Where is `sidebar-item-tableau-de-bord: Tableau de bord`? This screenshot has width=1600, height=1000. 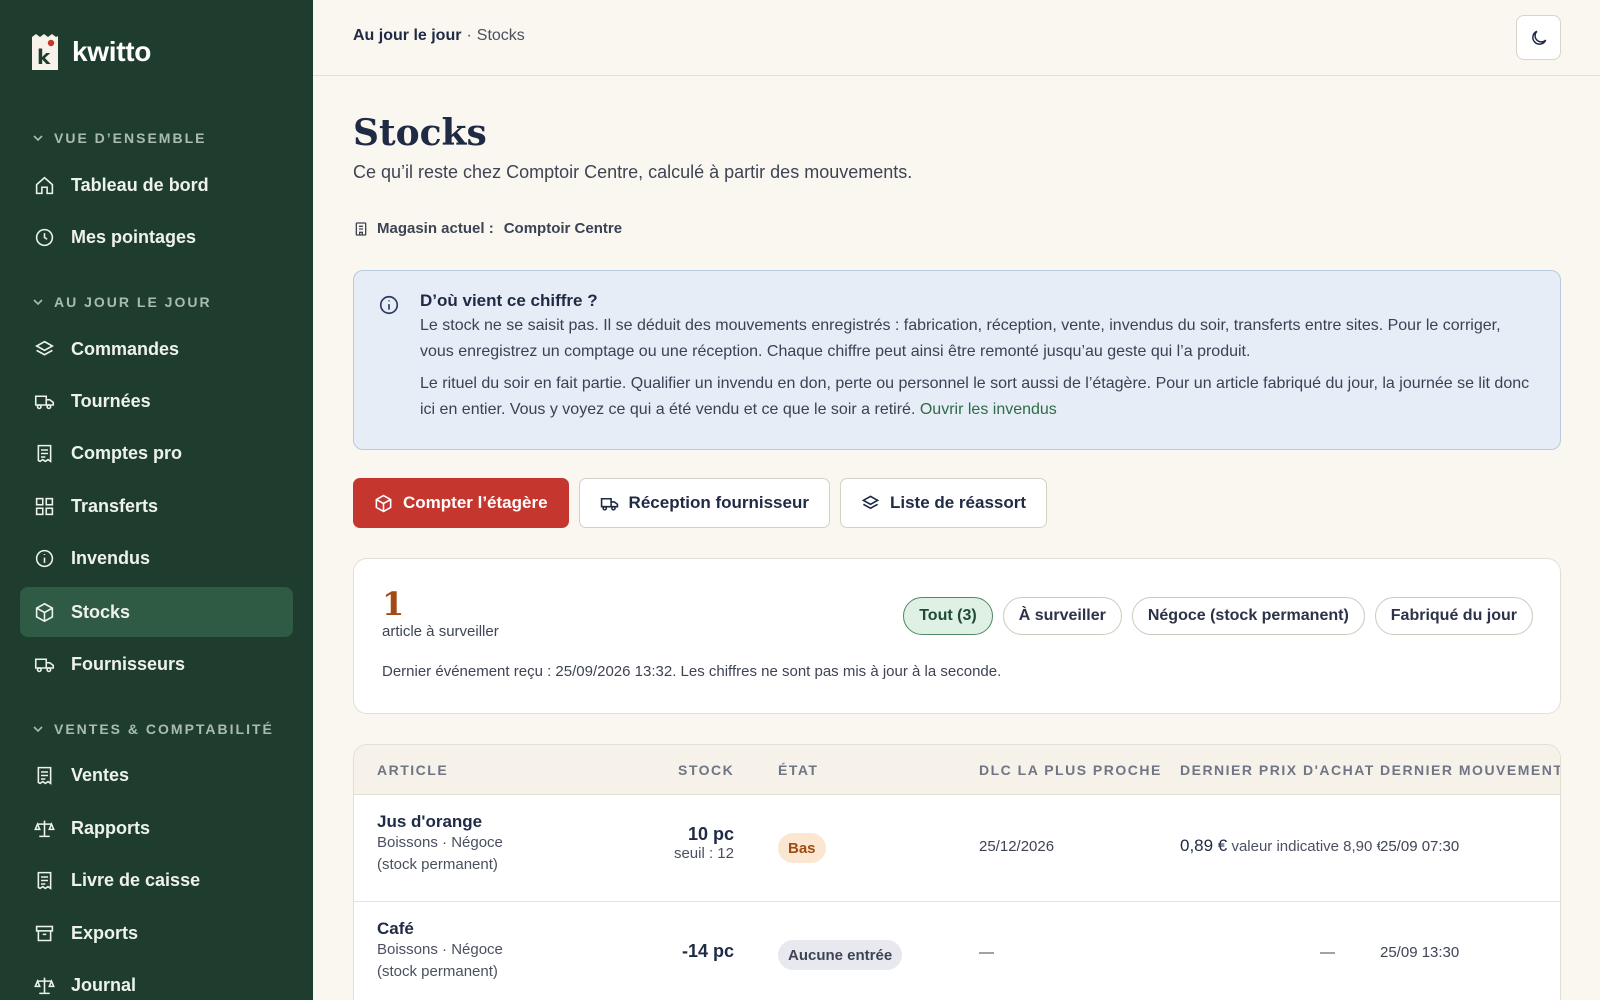
sidebar-item-tableau-de-bord: Tableau de bord is located at coordinates (156, 185).